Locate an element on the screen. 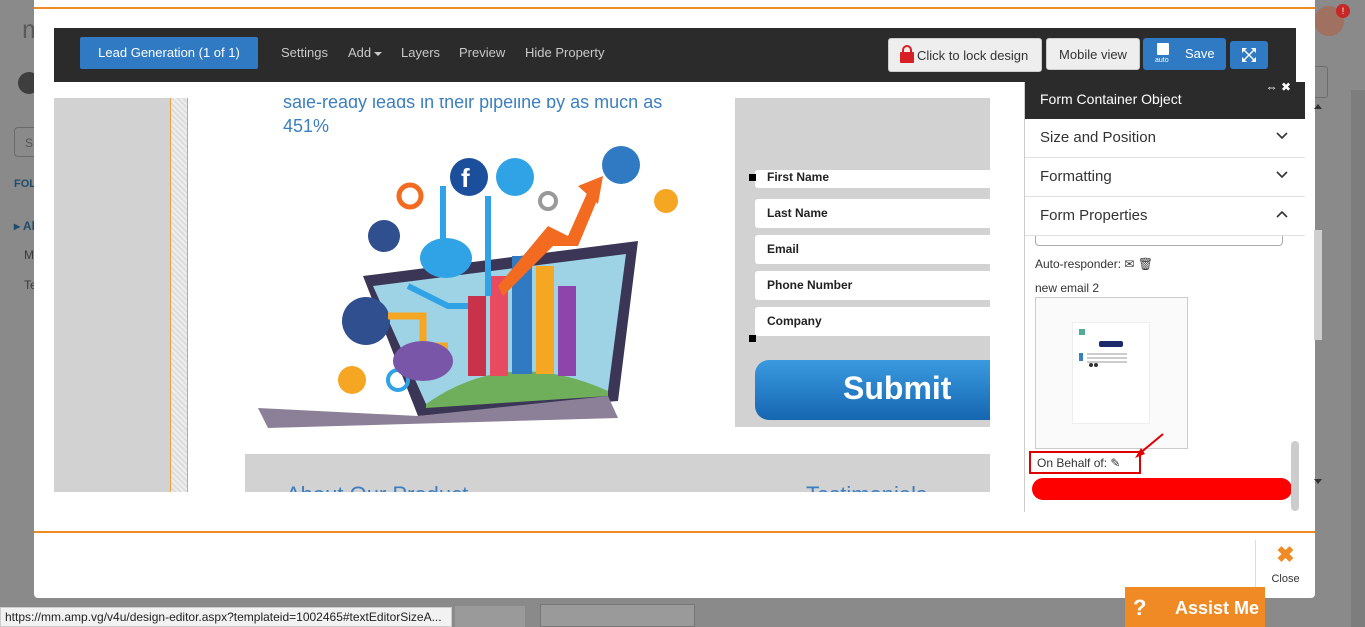 The image size is (1365, 627). email-preview-content is located at coordinates (1111, 373).